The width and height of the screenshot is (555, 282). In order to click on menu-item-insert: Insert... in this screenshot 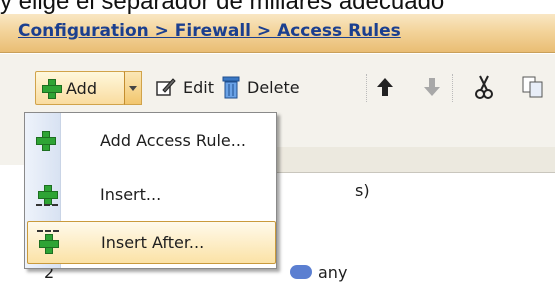, I will do `click(151, 194)`.